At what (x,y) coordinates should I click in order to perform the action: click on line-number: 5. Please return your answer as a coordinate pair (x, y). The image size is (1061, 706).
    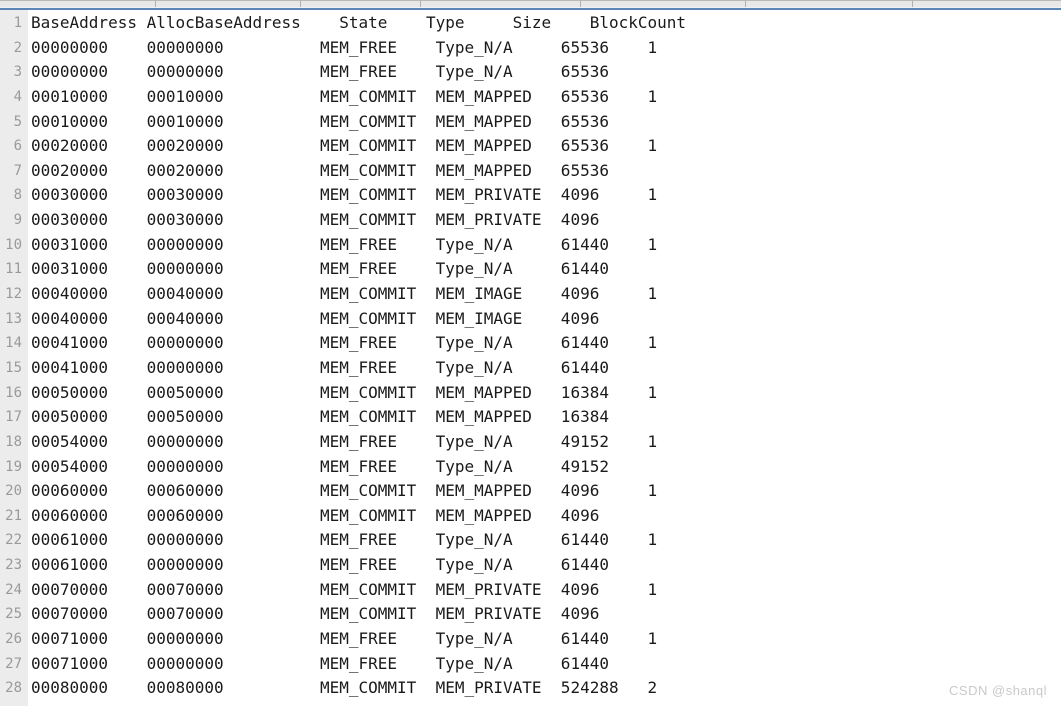
    Looking at the image, I should click on (17, 121).